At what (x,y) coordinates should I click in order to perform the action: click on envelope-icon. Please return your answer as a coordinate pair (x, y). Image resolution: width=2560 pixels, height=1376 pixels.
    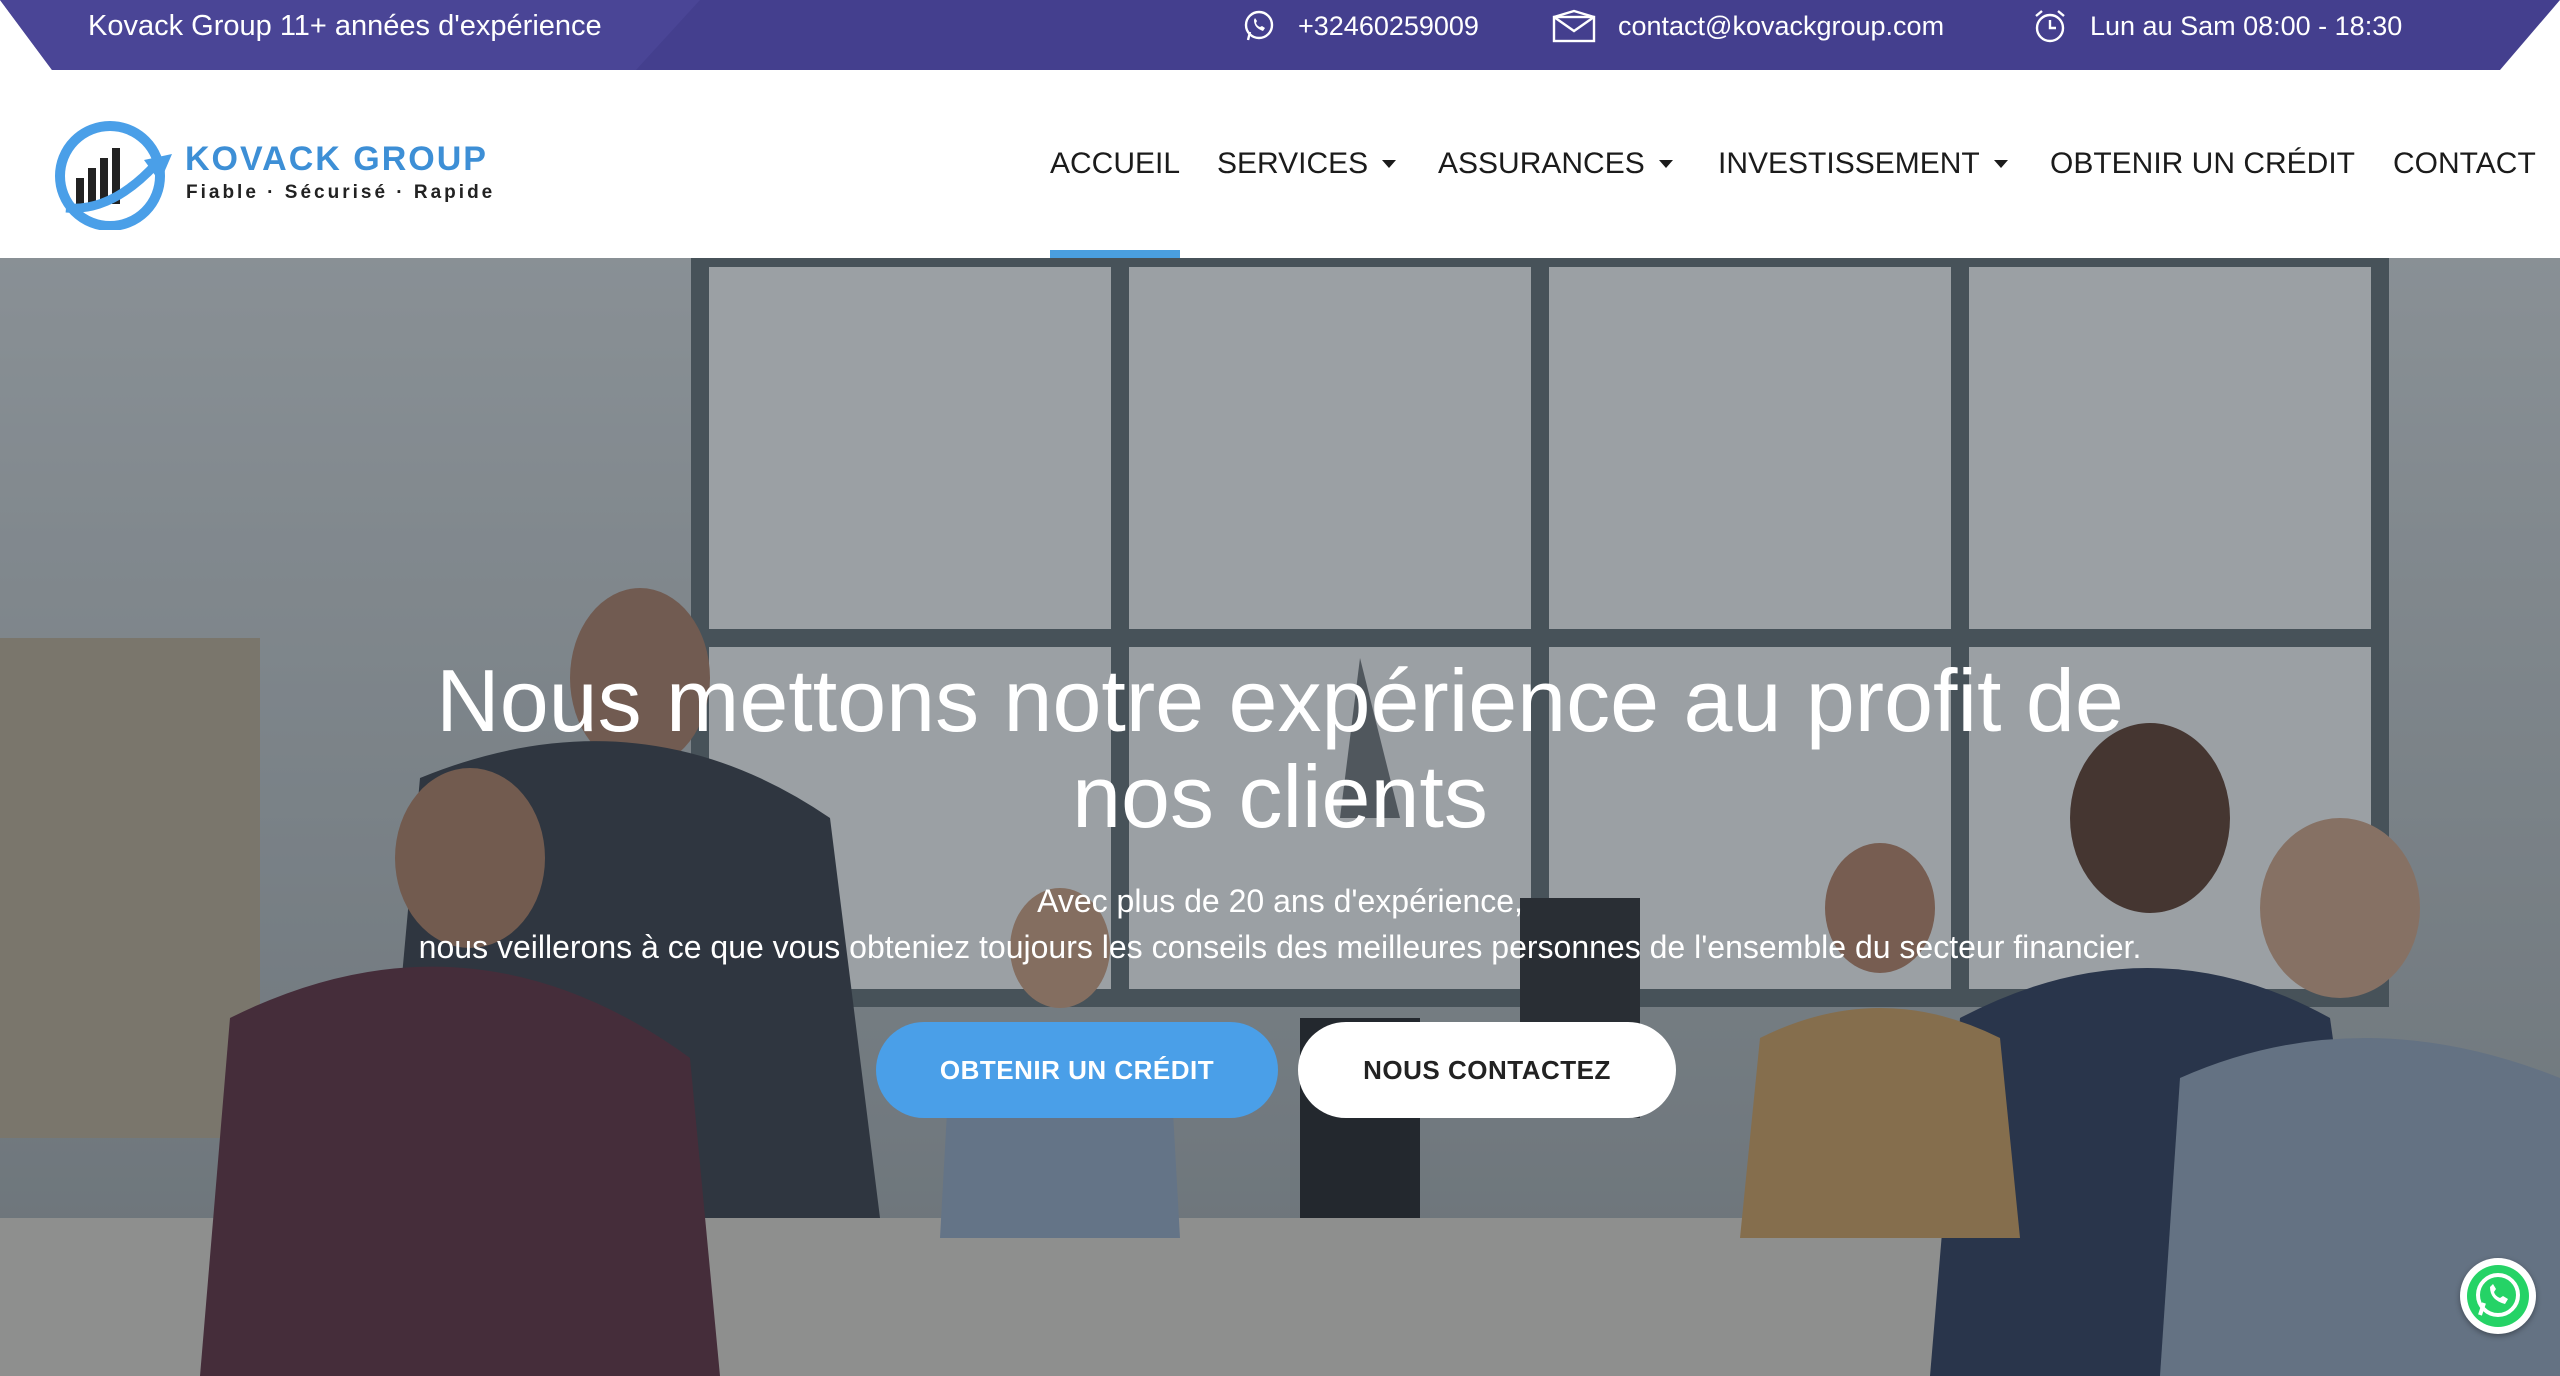
    Looking at the image, I should click on (1574, 26).